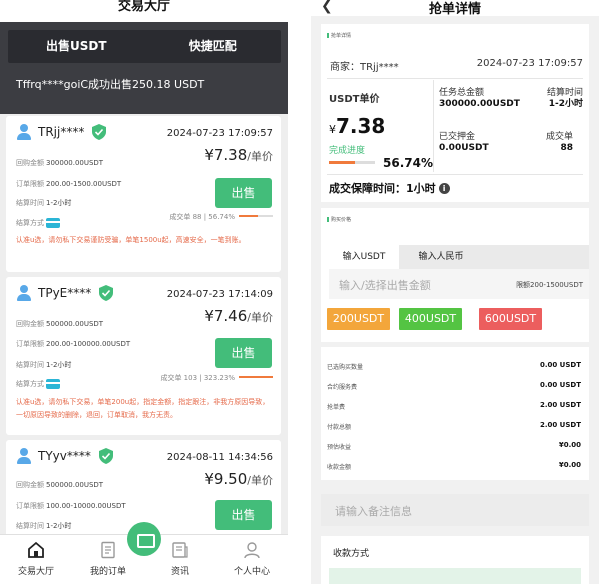 This screenshot has height=584, width=599. Describe the element at coordinates (364, 257) in the screenshot. I see `tab-input-usdt: 输入USDT` at that location.